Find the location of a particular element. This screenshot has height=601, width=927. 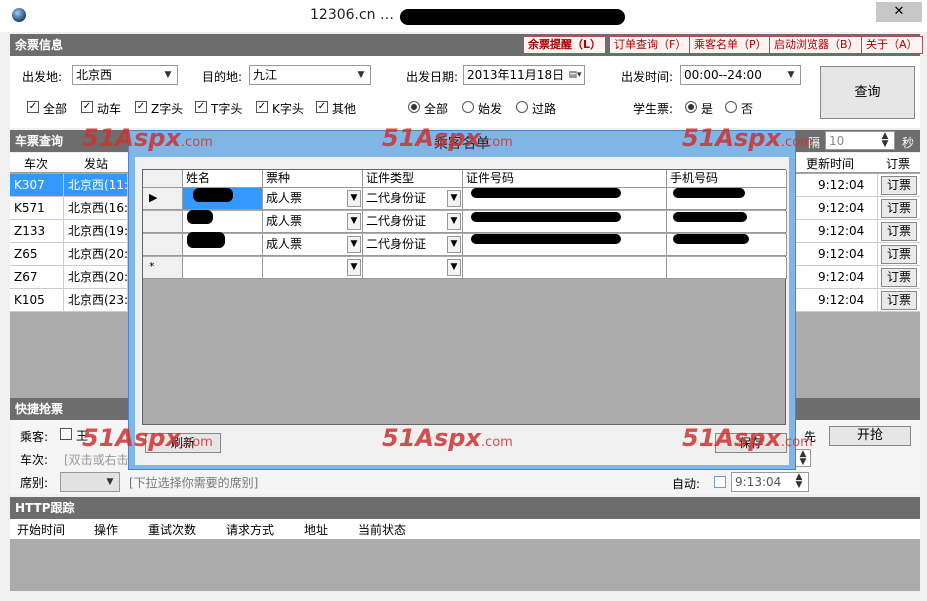

title-bar: 12306.cn … ✕ is located at coordinates (463, 16).